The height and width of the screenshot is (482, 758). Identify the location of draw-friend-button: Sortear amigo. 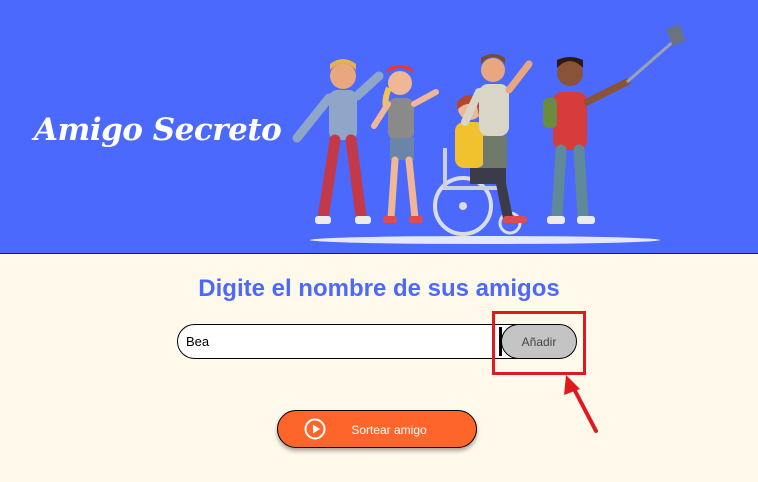
(377, 429).